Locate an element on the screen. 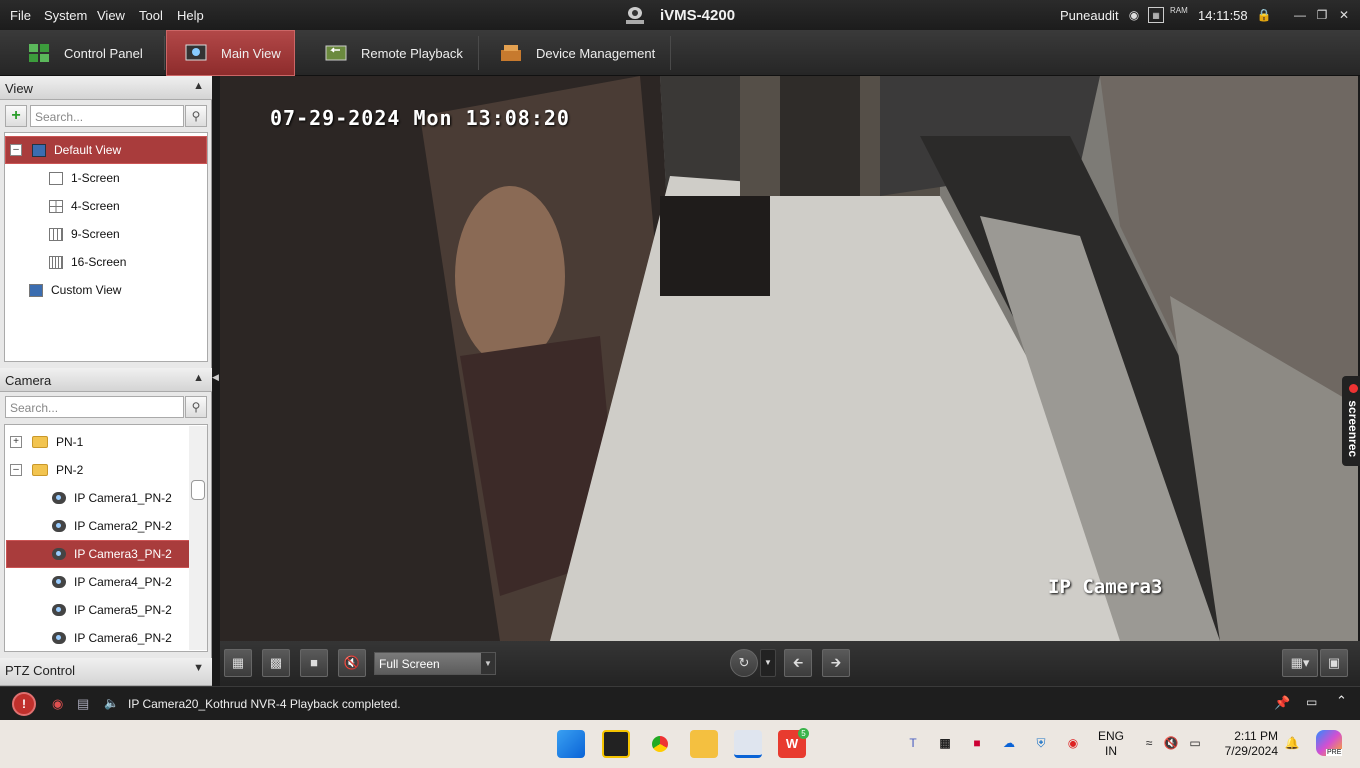  expand-icon: ▼ is located at coordinates (198, 668).